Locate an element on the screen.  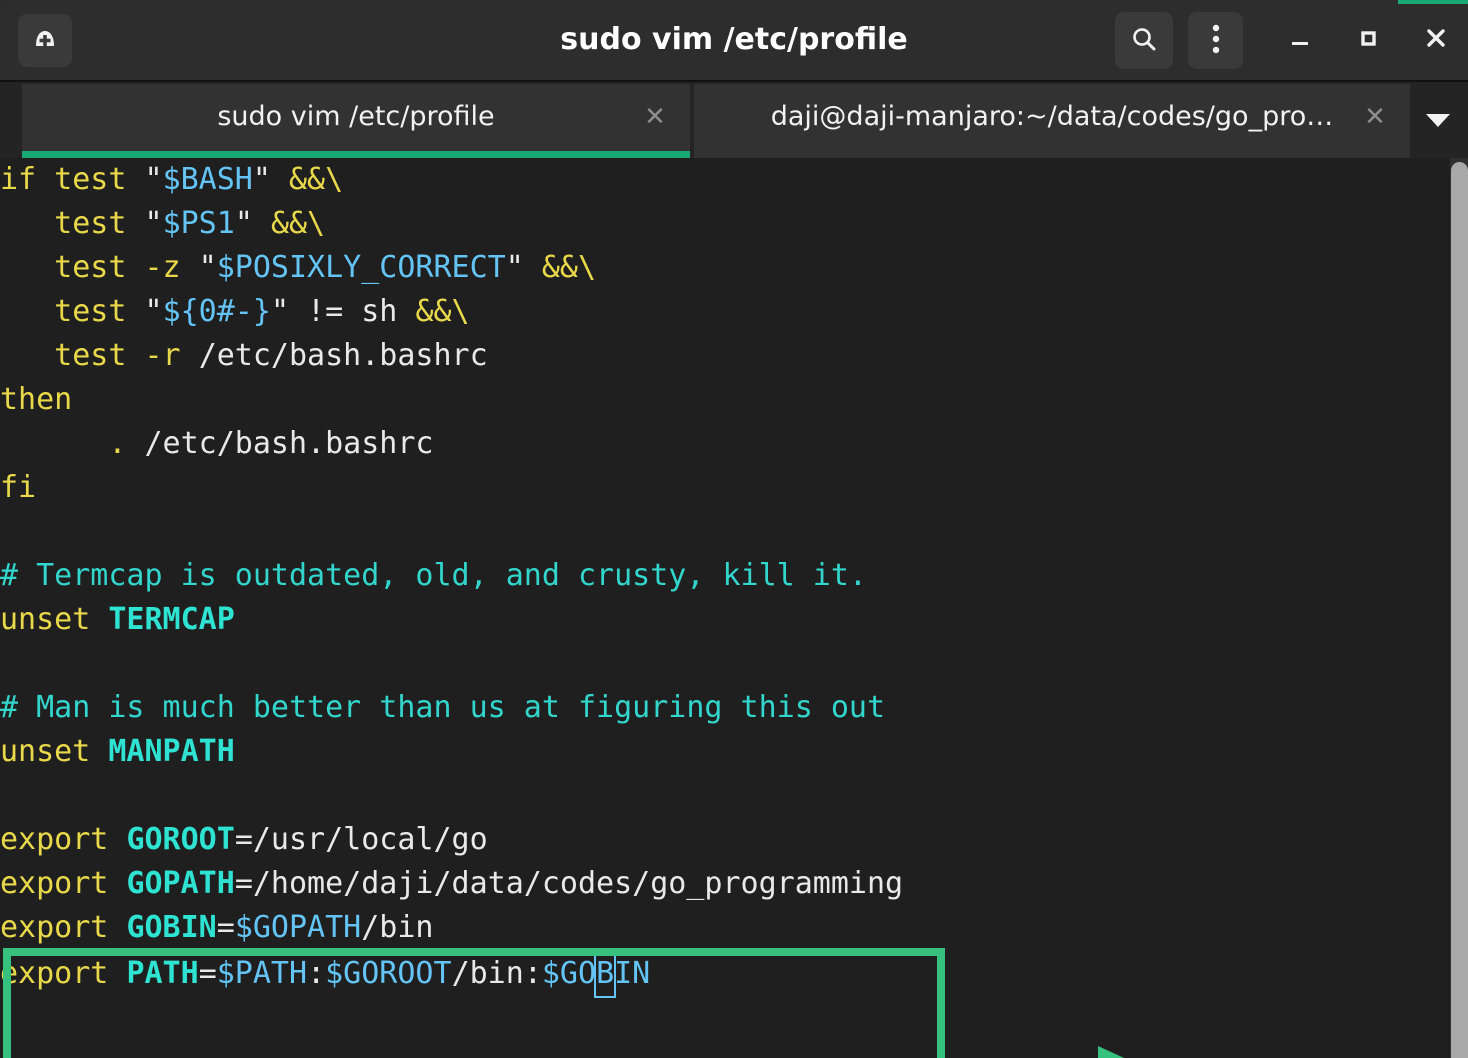
vertical-scrollbar-track is located at coordinates (1459, 608).